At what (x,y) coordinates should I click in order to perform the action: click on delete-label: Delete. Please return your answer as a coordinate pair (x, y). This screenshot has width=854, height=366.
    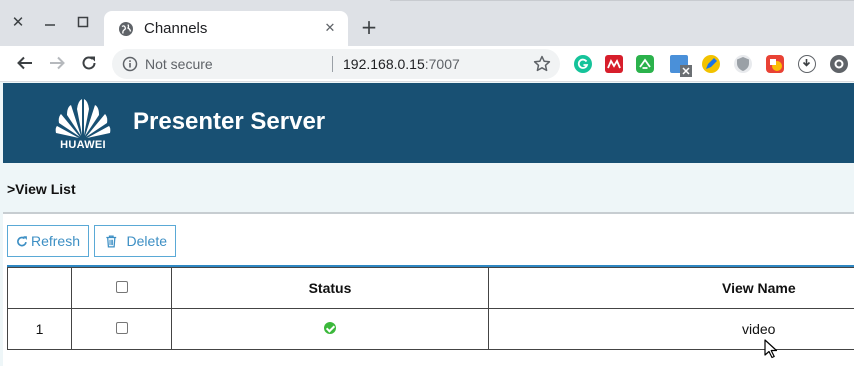
    Looking at the image, I should click on (146, 241).